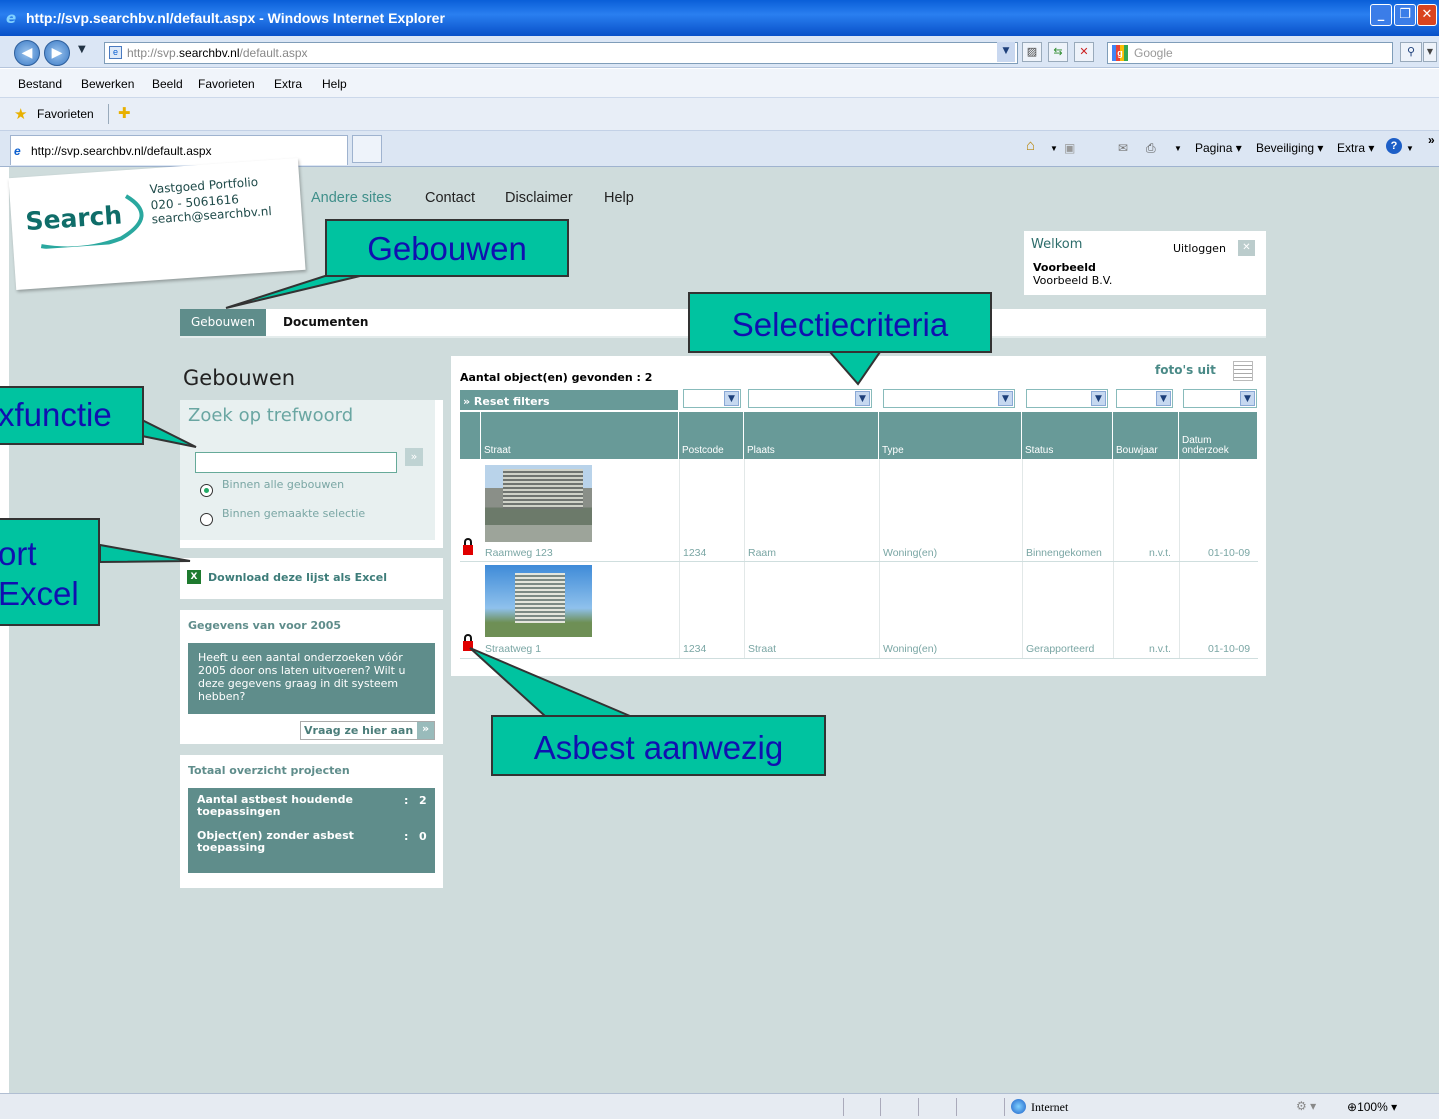 This screenshot has height=1119, width=1439. I want to click on callout-gebouwen: Gebouwen, so click(447, 248).